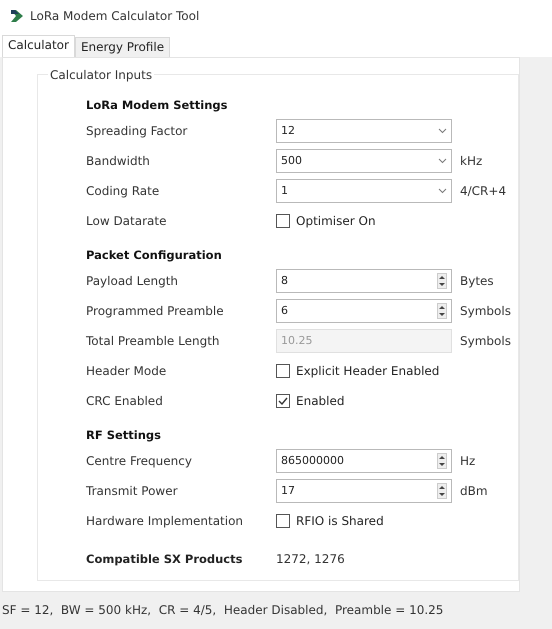 This screenshot has width=552, height=629. I want to click on checkbox: Explicit Header Enabled, so click(397, 371).